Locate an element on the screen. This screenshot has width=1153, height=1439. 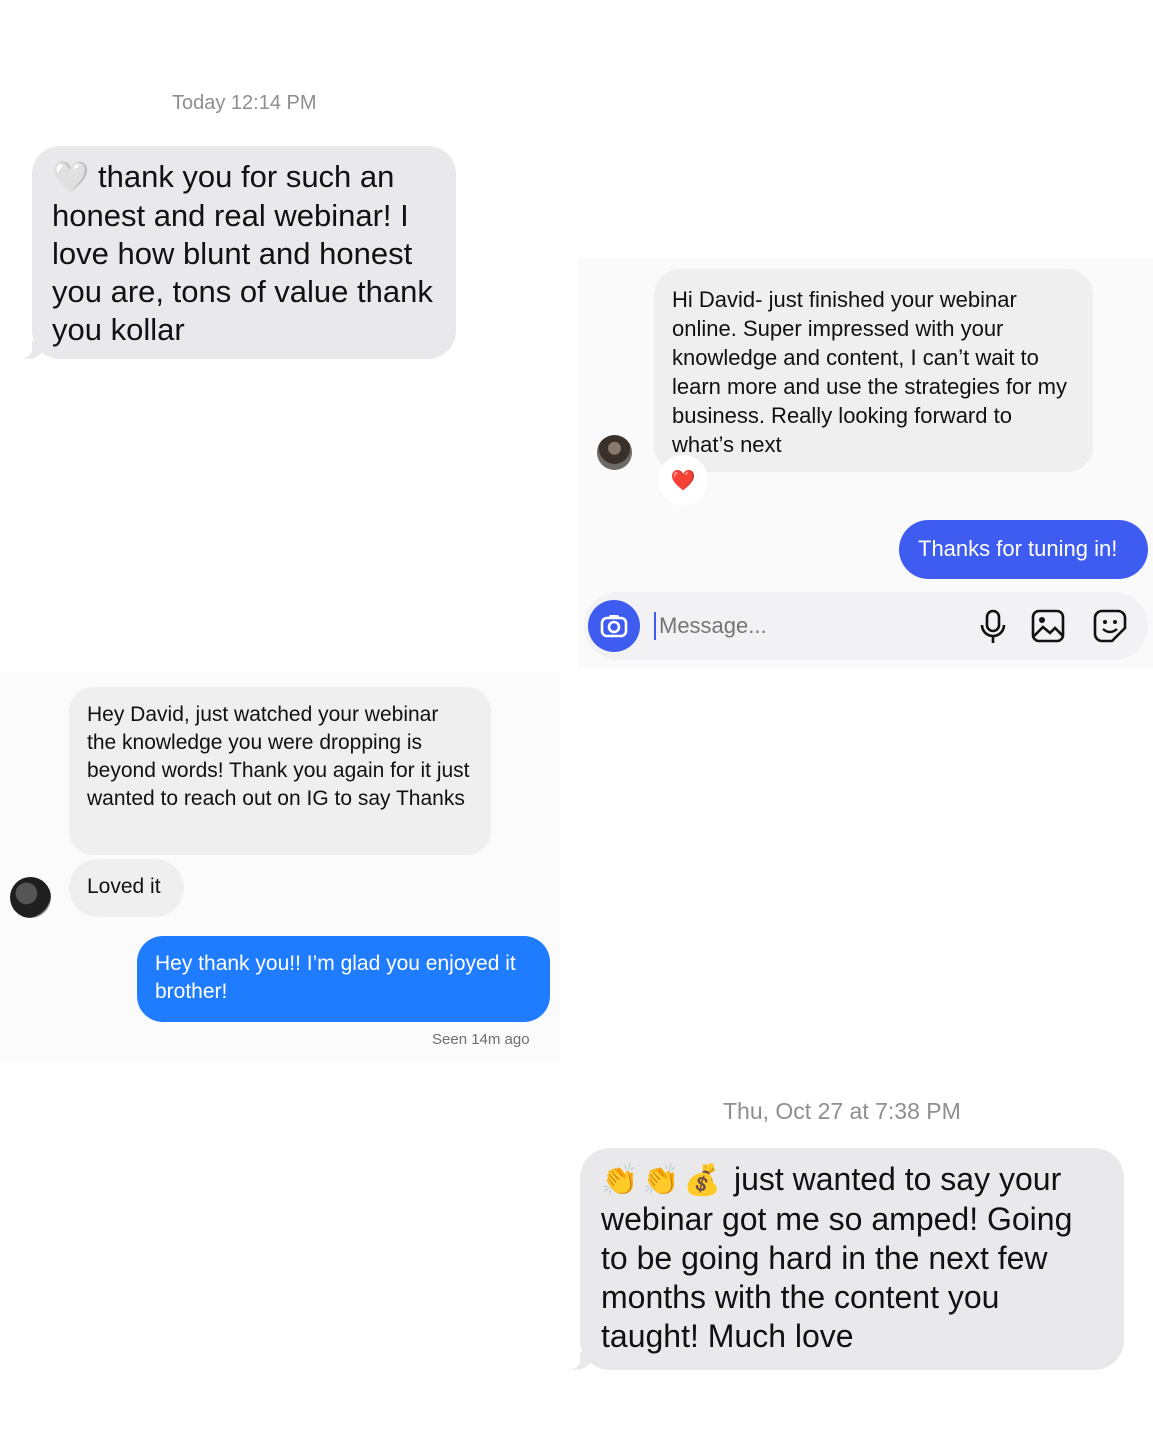
timestamp: Today 12:14 PM is located at coordinates (244, 103).